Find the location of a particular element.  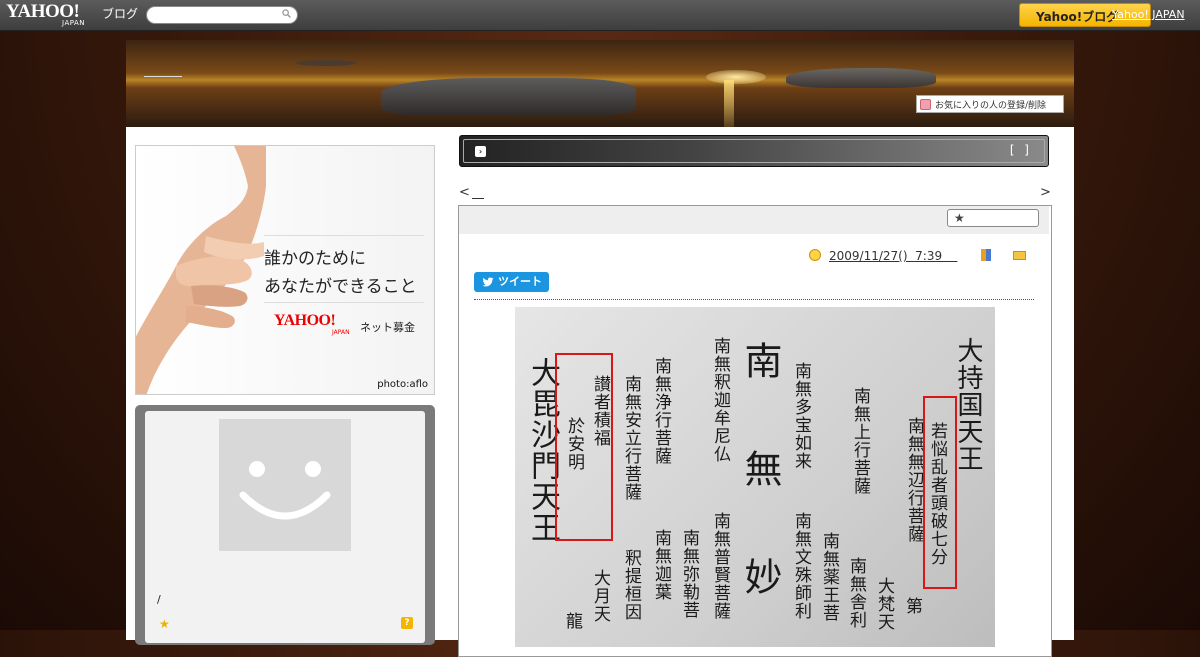

favorite-article-button: ★ is located at coordinates (993, 218).